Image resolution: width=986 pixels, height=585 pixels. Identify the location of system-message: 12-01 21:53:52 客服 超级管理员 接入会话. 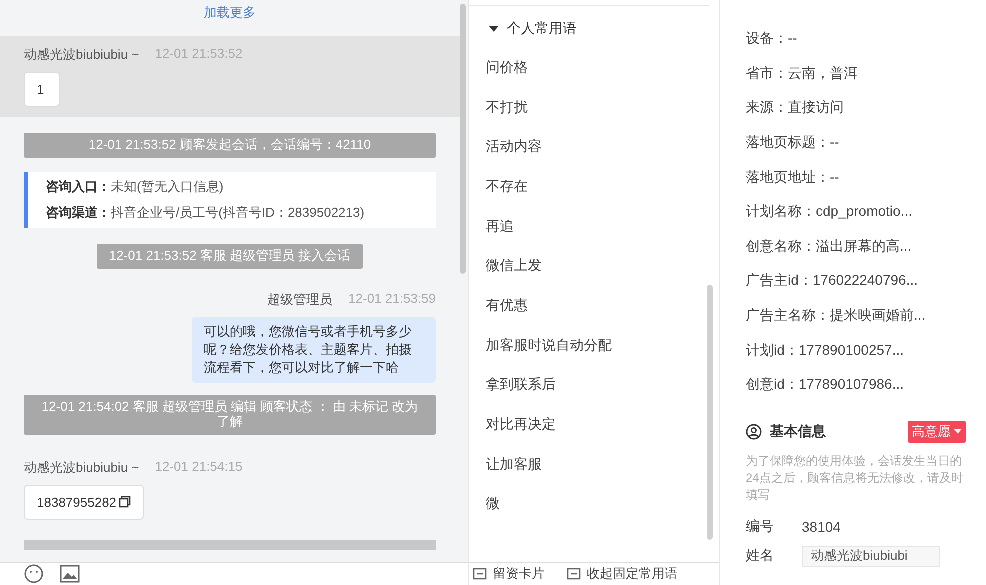
(230, 256).